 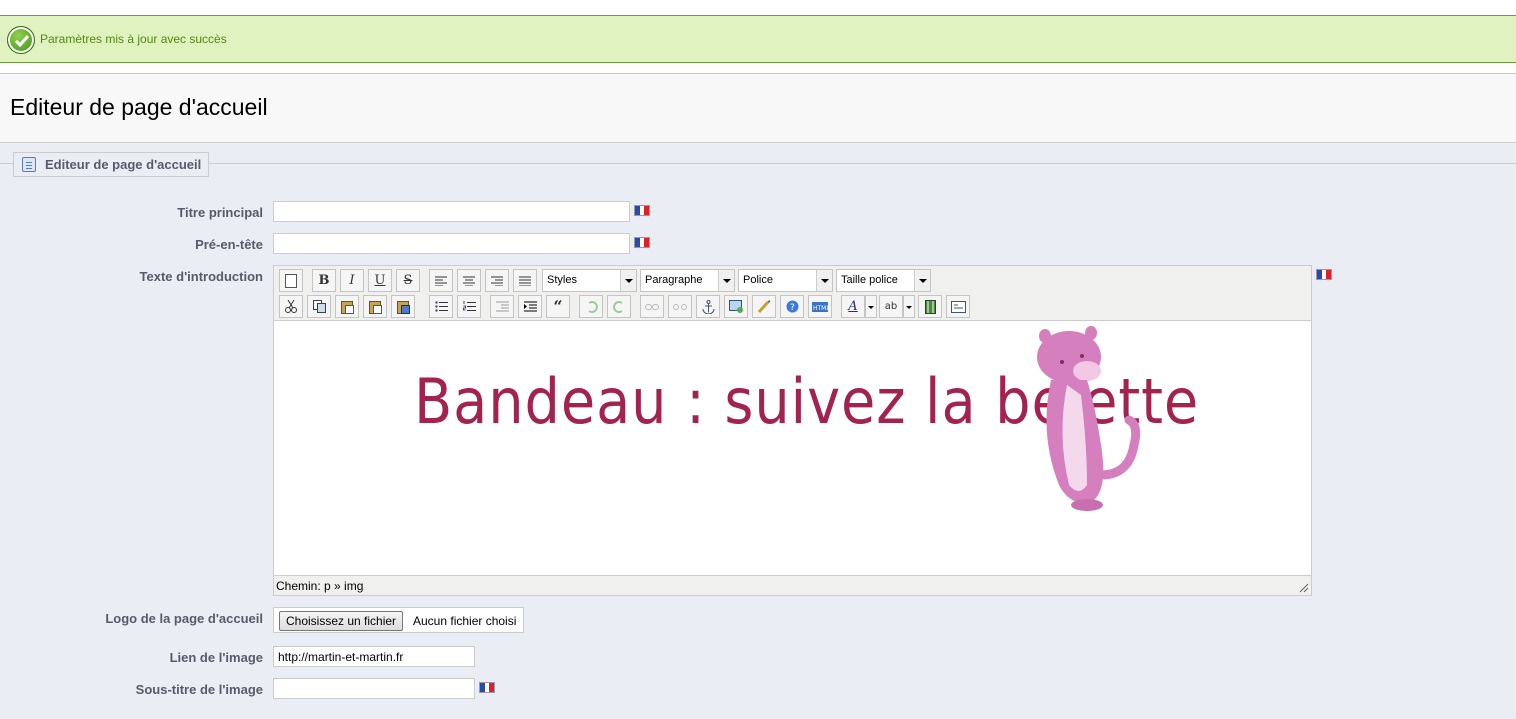 I want to click on top-spacer, so click(x=758, y=7).